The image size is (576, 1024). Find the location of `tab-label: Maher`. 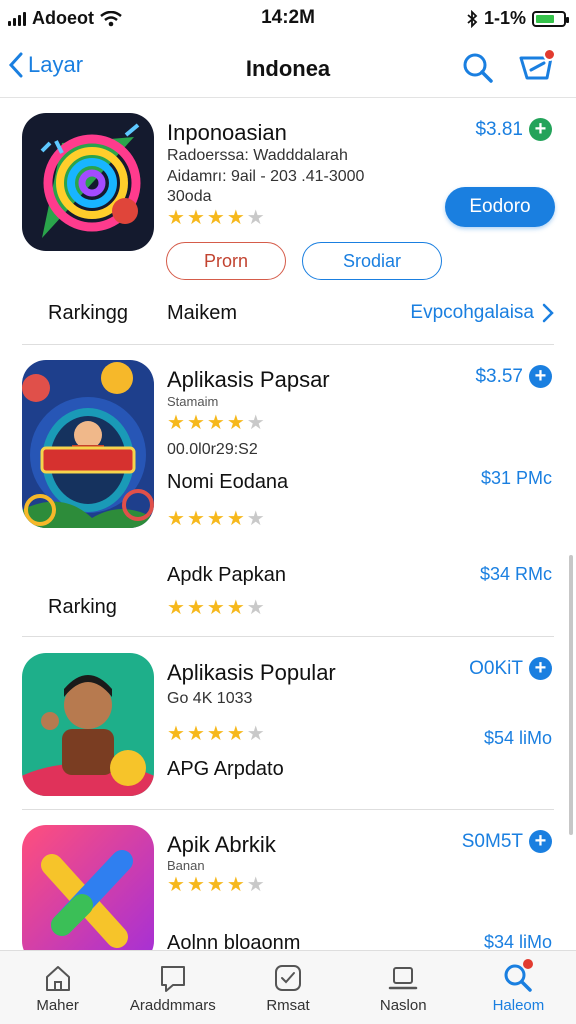

tab-label: Maher is located at coordinates (57, 1005).